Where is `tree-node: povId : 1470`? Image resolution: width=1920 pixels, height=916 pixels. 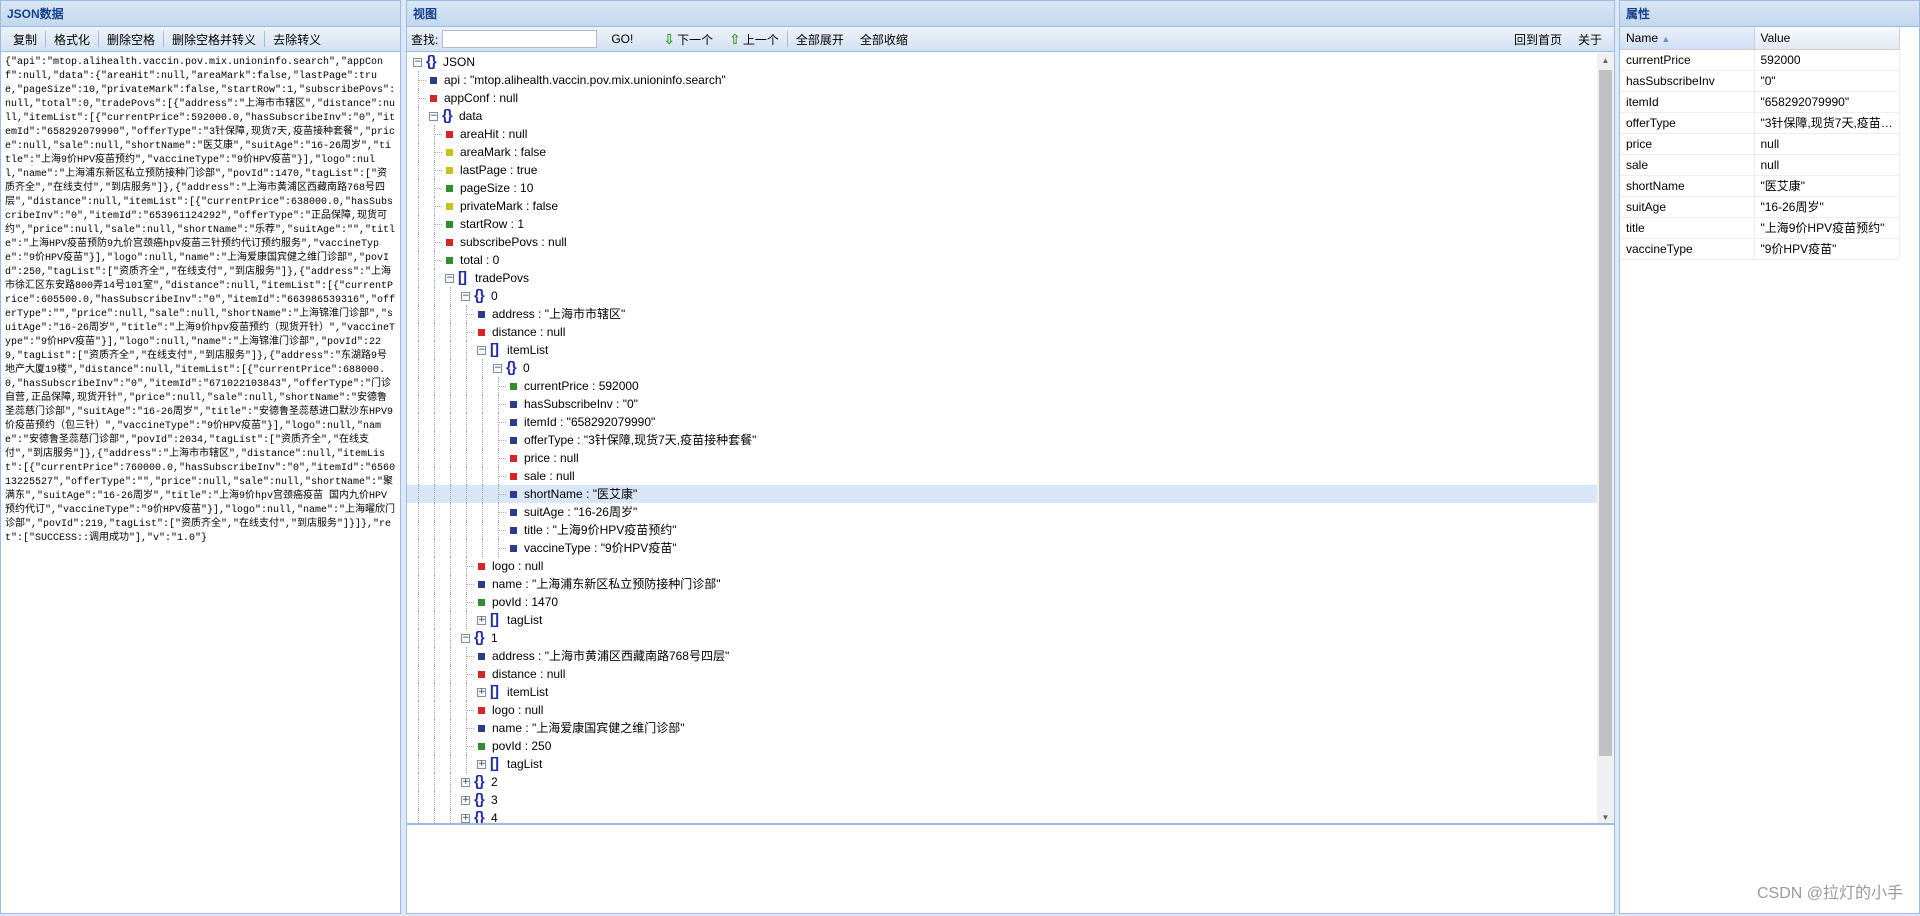
tree-node: povId : 1470 is located at coordinates (1010, 602).